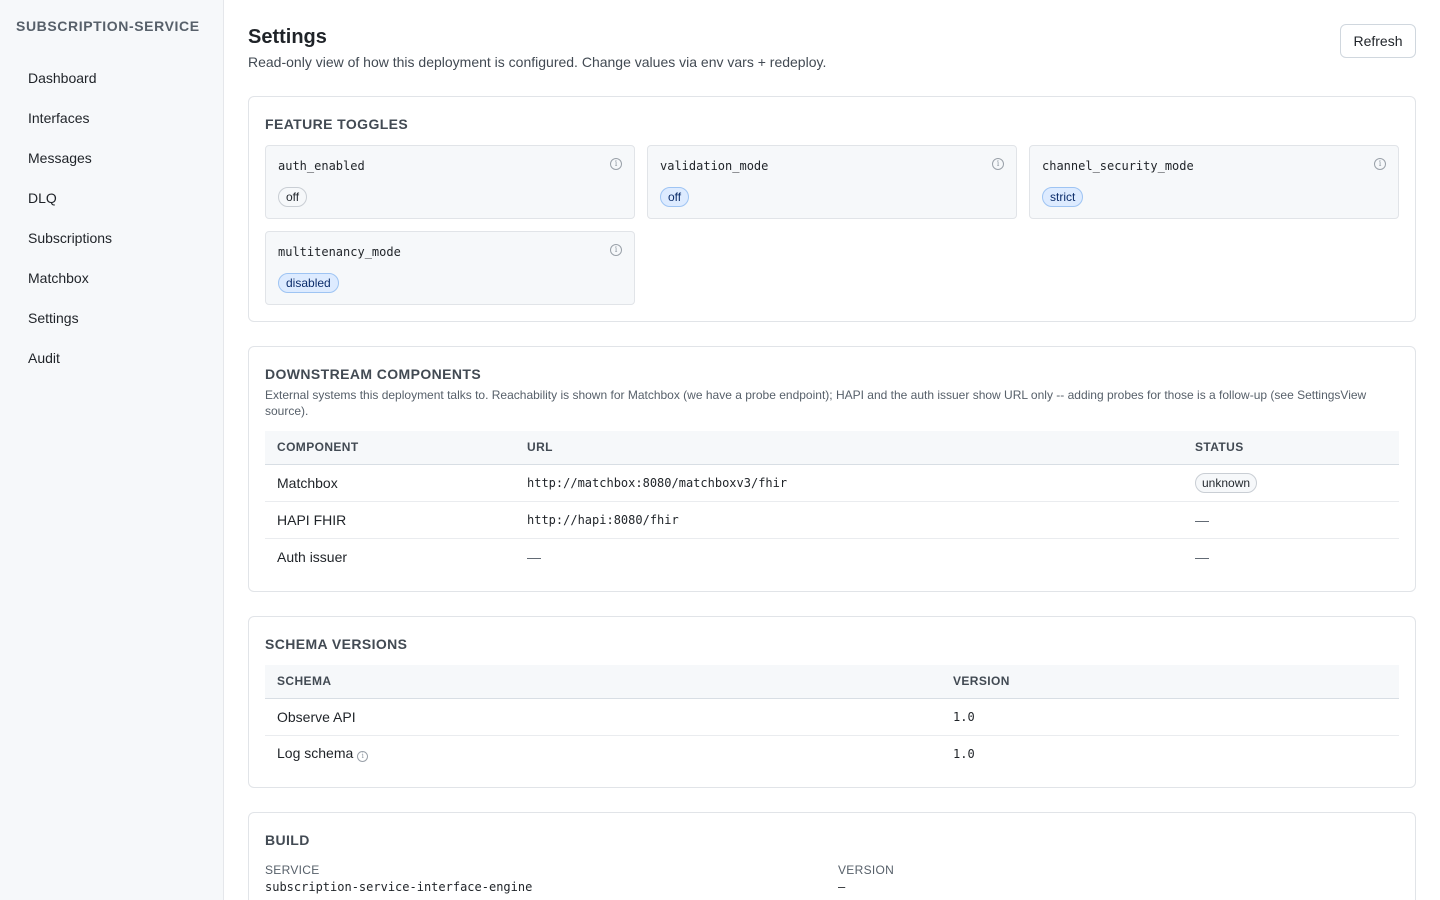 The width and height of the screenshot is (1440, 900). Describe the element at coordinates (287, 840) in the screenshot. I see `build-title: BUILD` at that location.